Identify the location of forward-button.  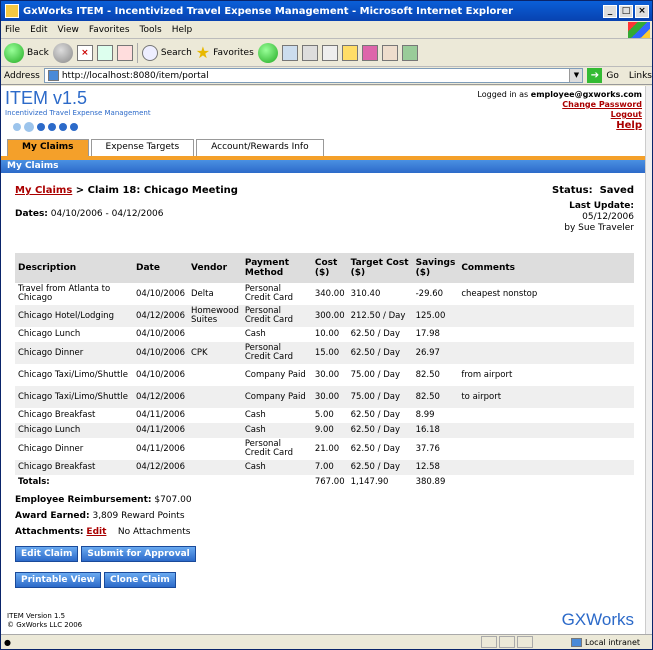
(62, 52).